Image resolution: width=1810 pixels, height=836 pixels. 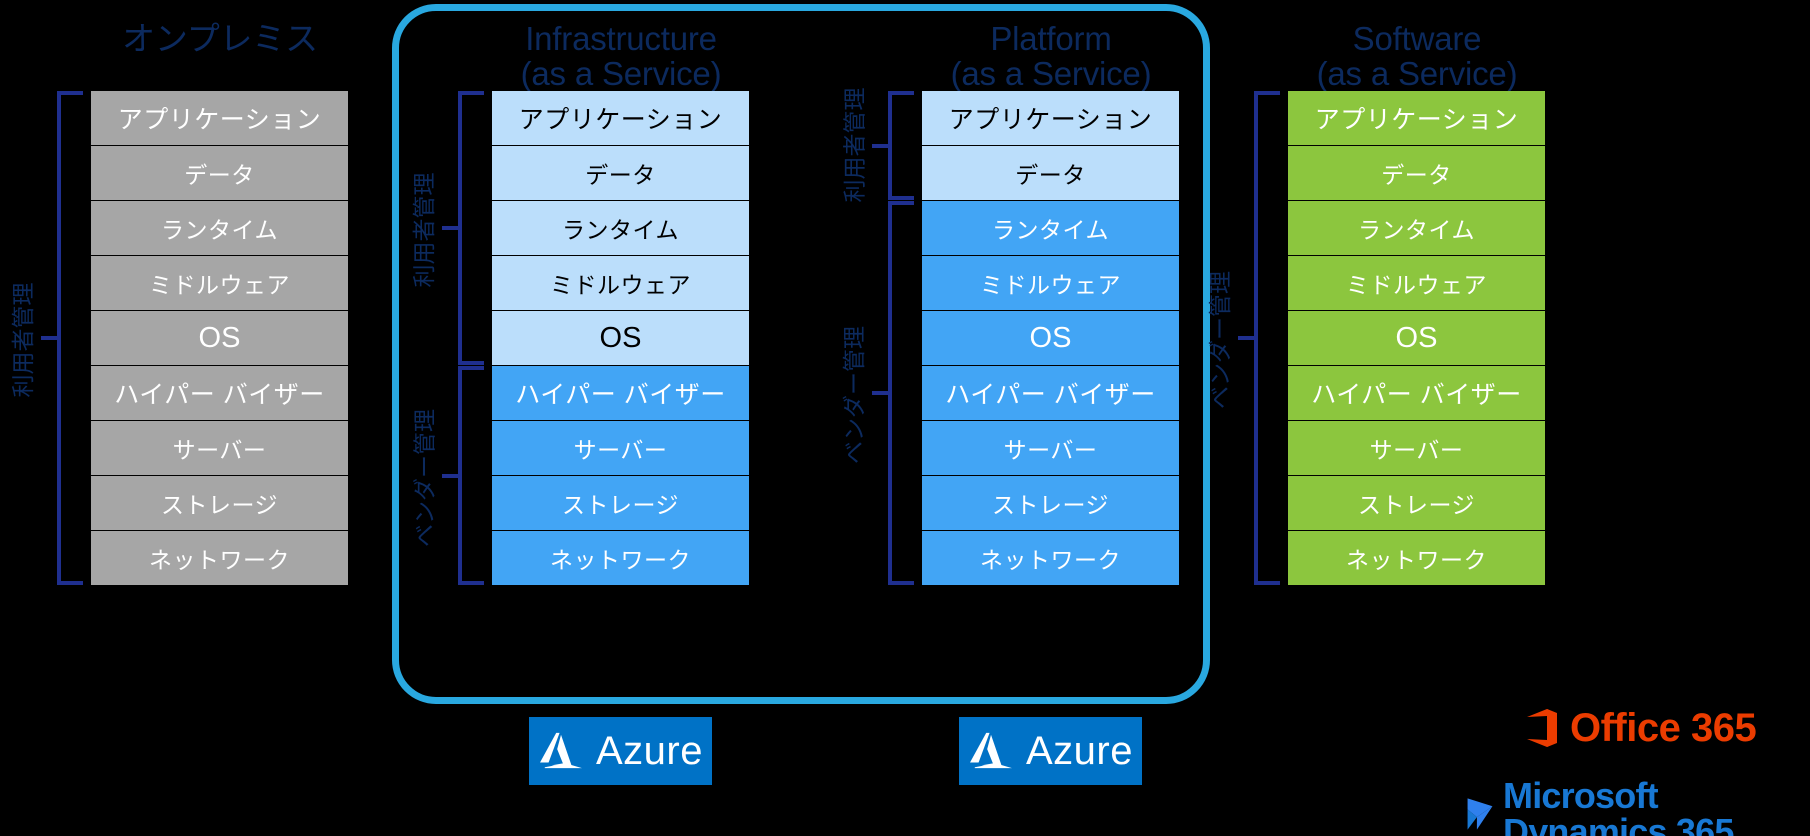 I want to click on office365-logo: Office 365, so click(x=1641, y=728).